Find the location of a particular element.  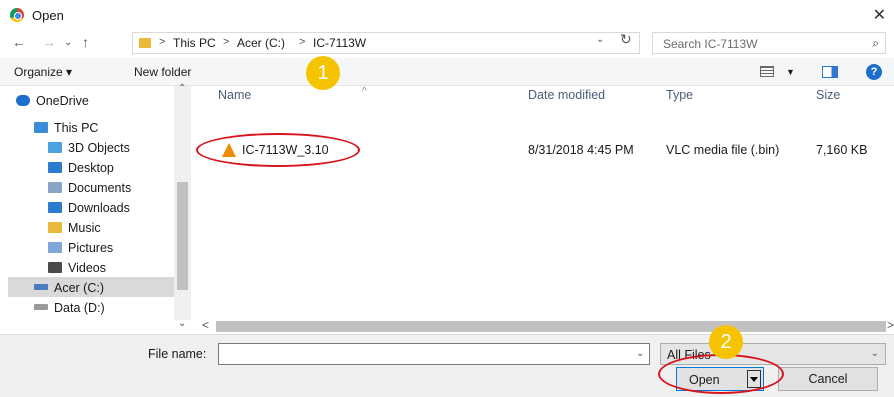

nav-item-label: Acer (C:) is located at coordinates (79, 288).